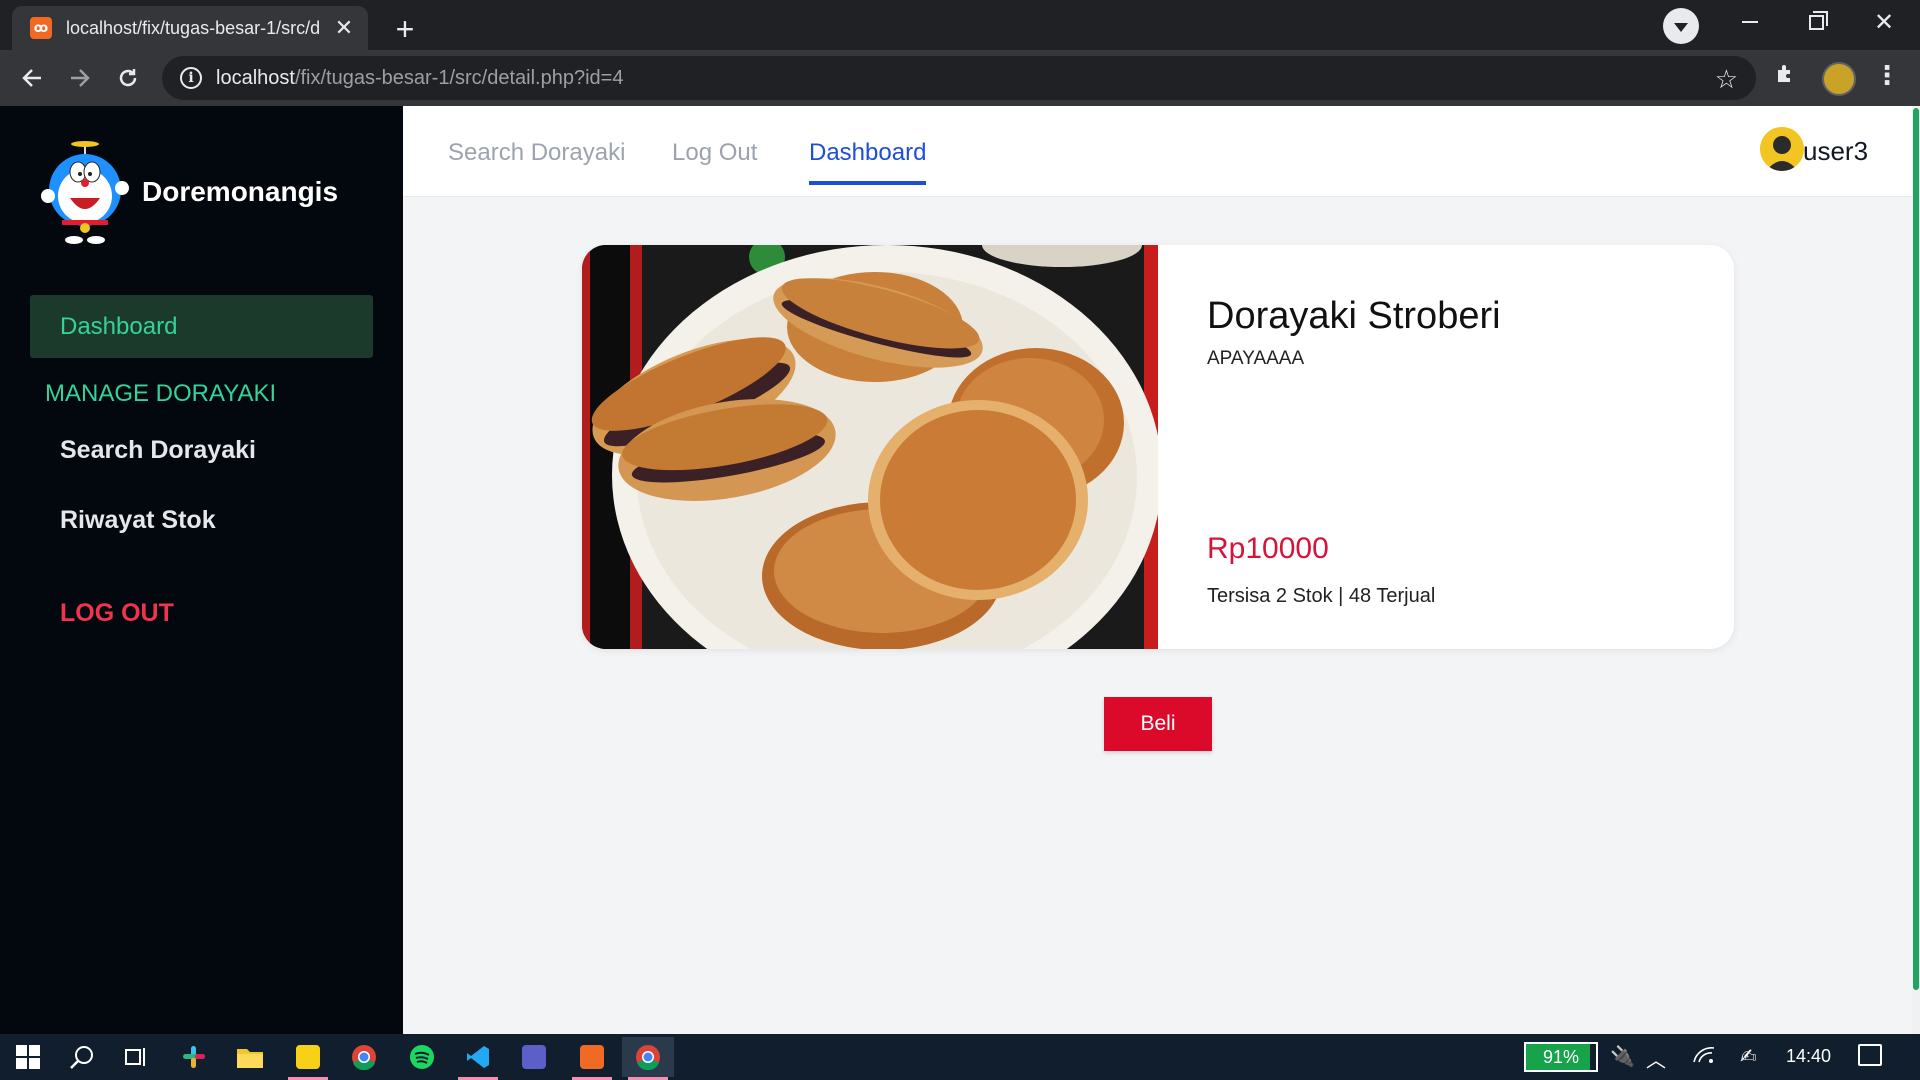  I want to click on new-tab-button: +, so click(405, 29).